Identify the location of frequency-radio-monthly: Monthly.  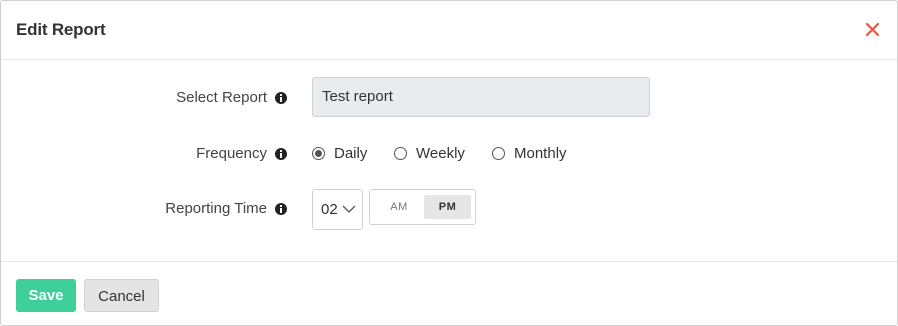
(529, 153).